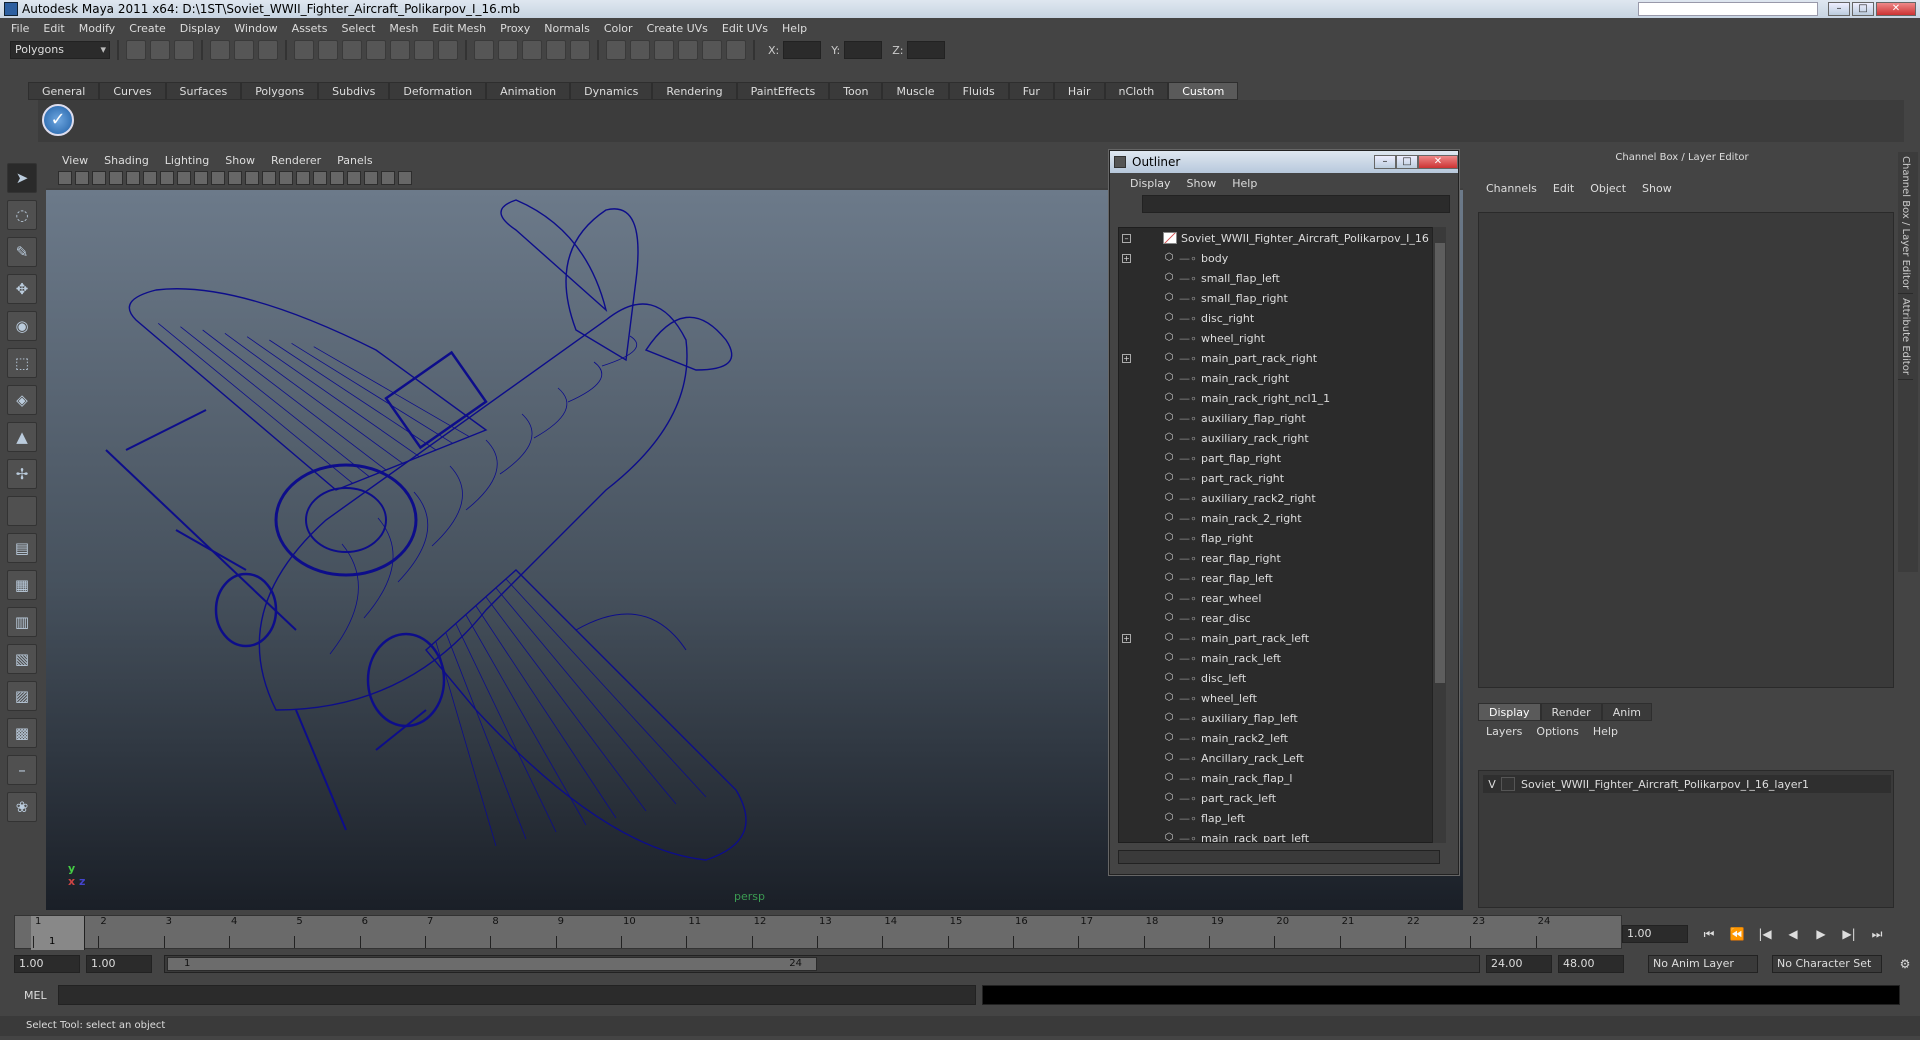  I want to click on outliner-item: ⬡ —∘ flap_right, so click(1279, 538).